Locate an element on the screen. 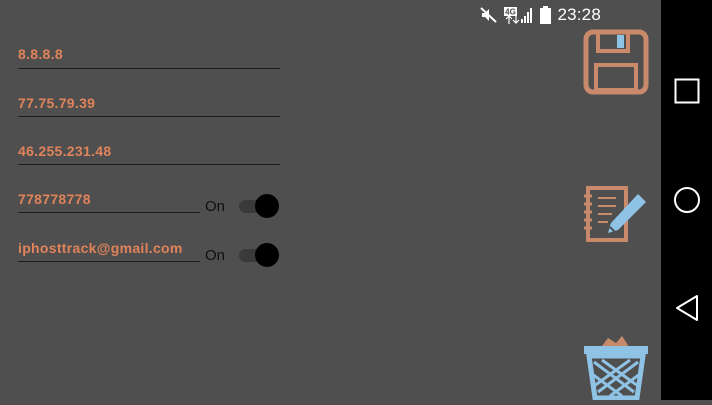  svg-text: 4G is located at coordinates (511, 12).